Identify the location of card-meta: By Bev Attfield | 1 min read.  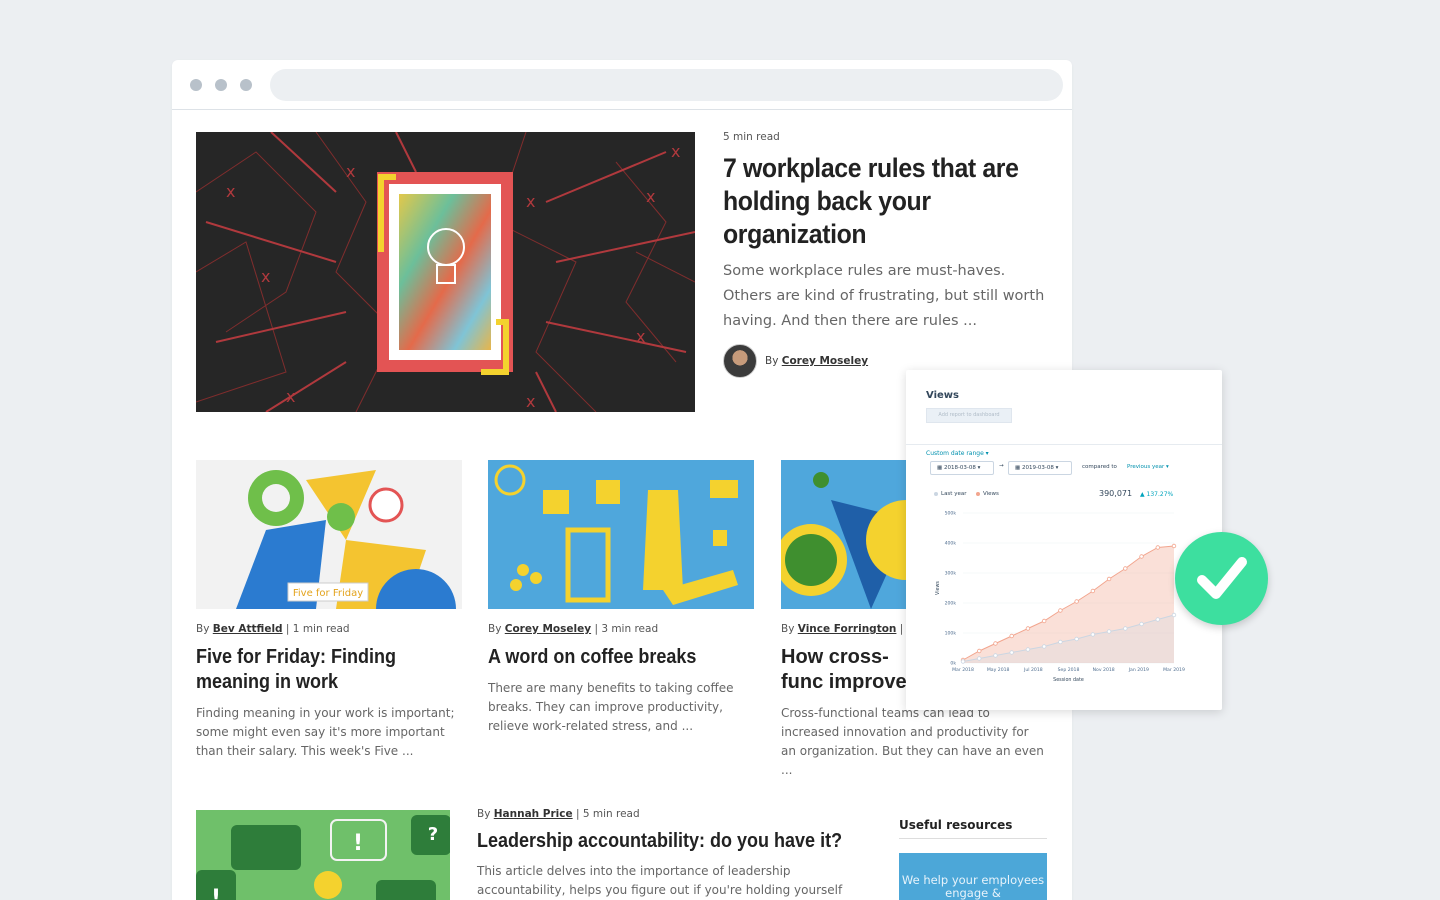
(329, 629).